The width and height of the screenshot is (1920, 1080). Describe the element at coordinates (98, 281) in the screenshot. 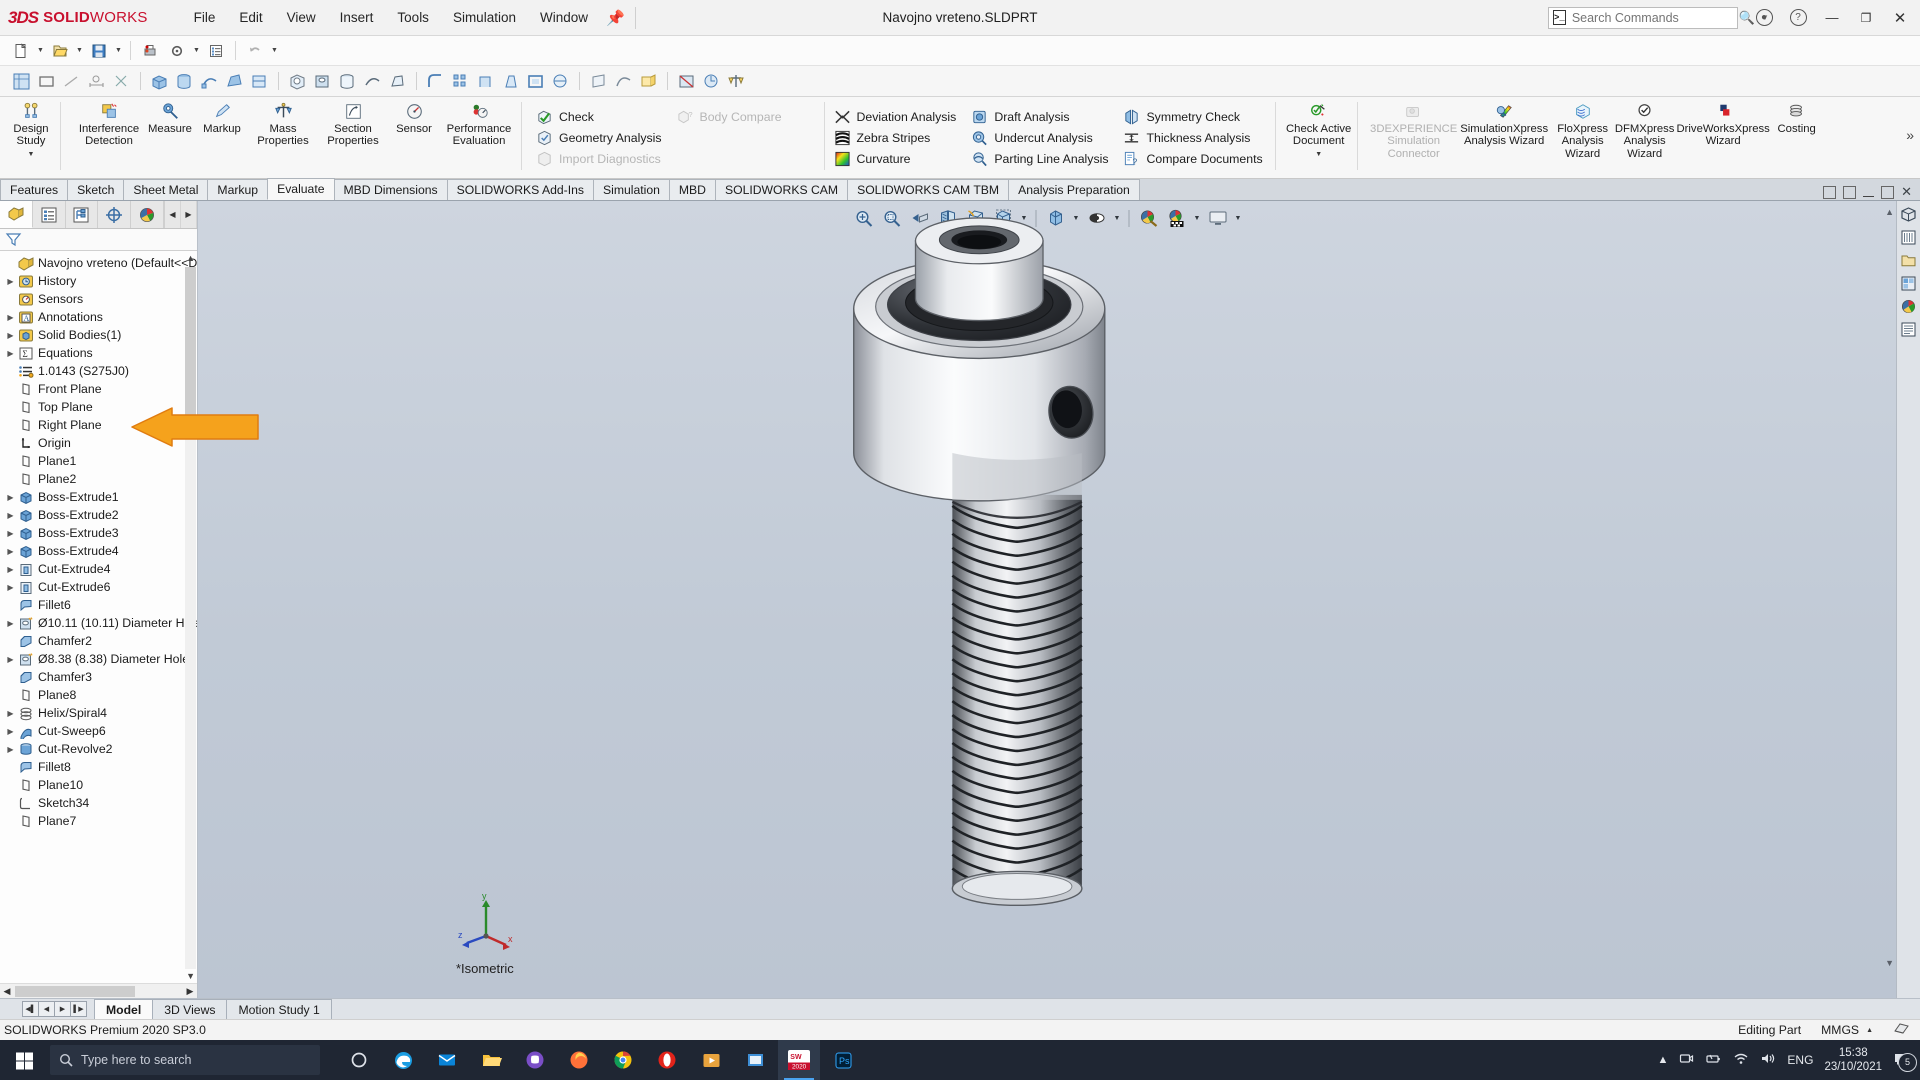

I see `tree-item-history: ▶ History` at that location.